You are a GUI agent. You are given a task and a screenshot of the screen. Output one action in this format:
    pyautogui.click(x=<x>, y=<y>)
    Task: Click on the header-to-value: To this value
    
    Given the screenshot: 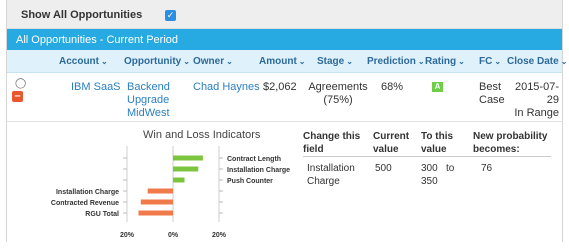 What is the action you would take?
    pyautogui.click(x=437, y=143)
    